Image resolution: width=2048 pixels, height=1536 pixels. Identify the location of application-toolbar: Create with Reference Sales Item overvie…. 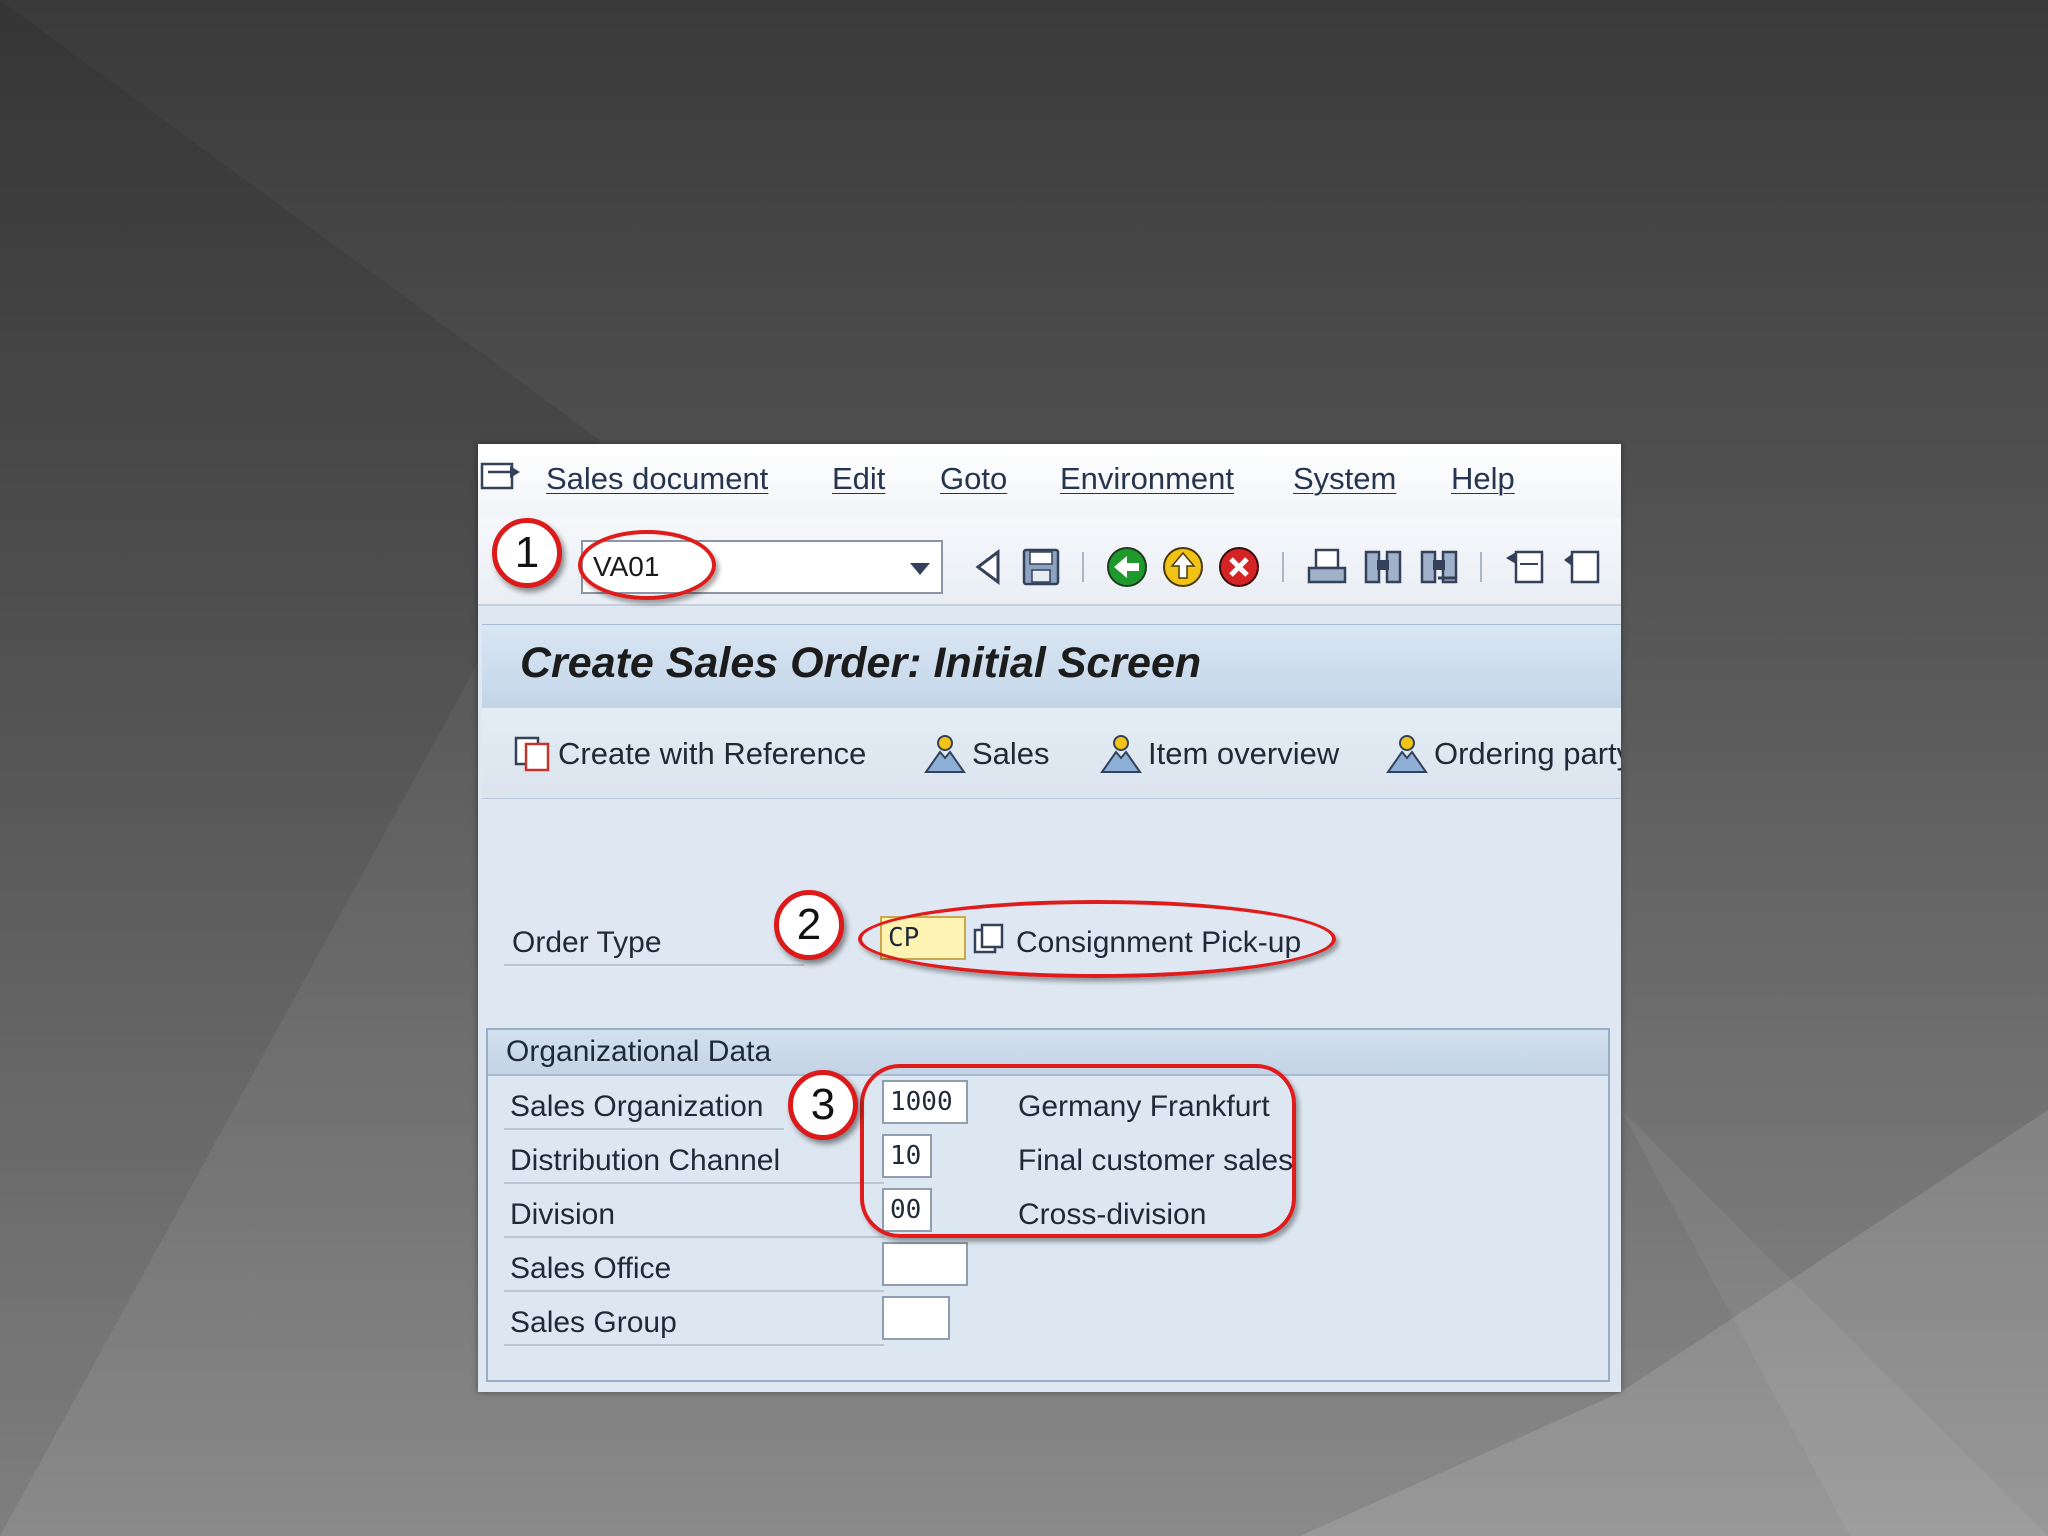
(1051, 753).